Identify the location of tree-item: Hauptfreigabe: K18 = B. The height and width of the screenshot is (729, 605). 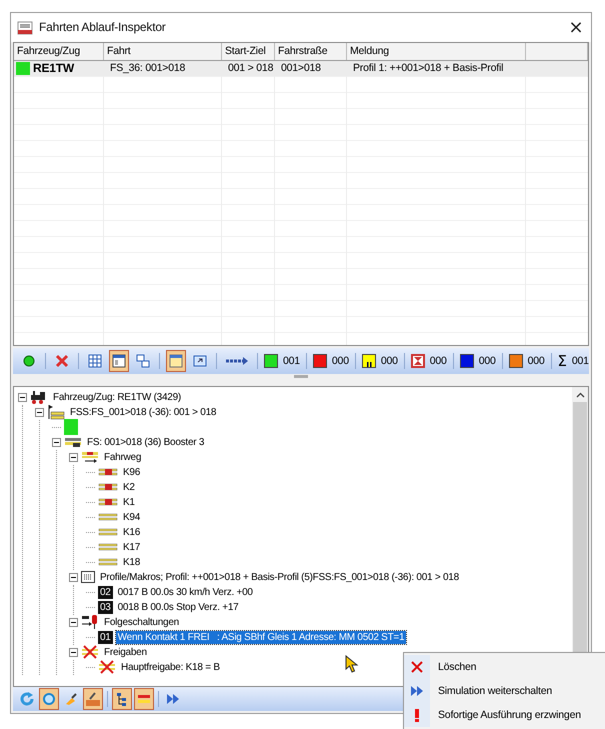
(170, 667).